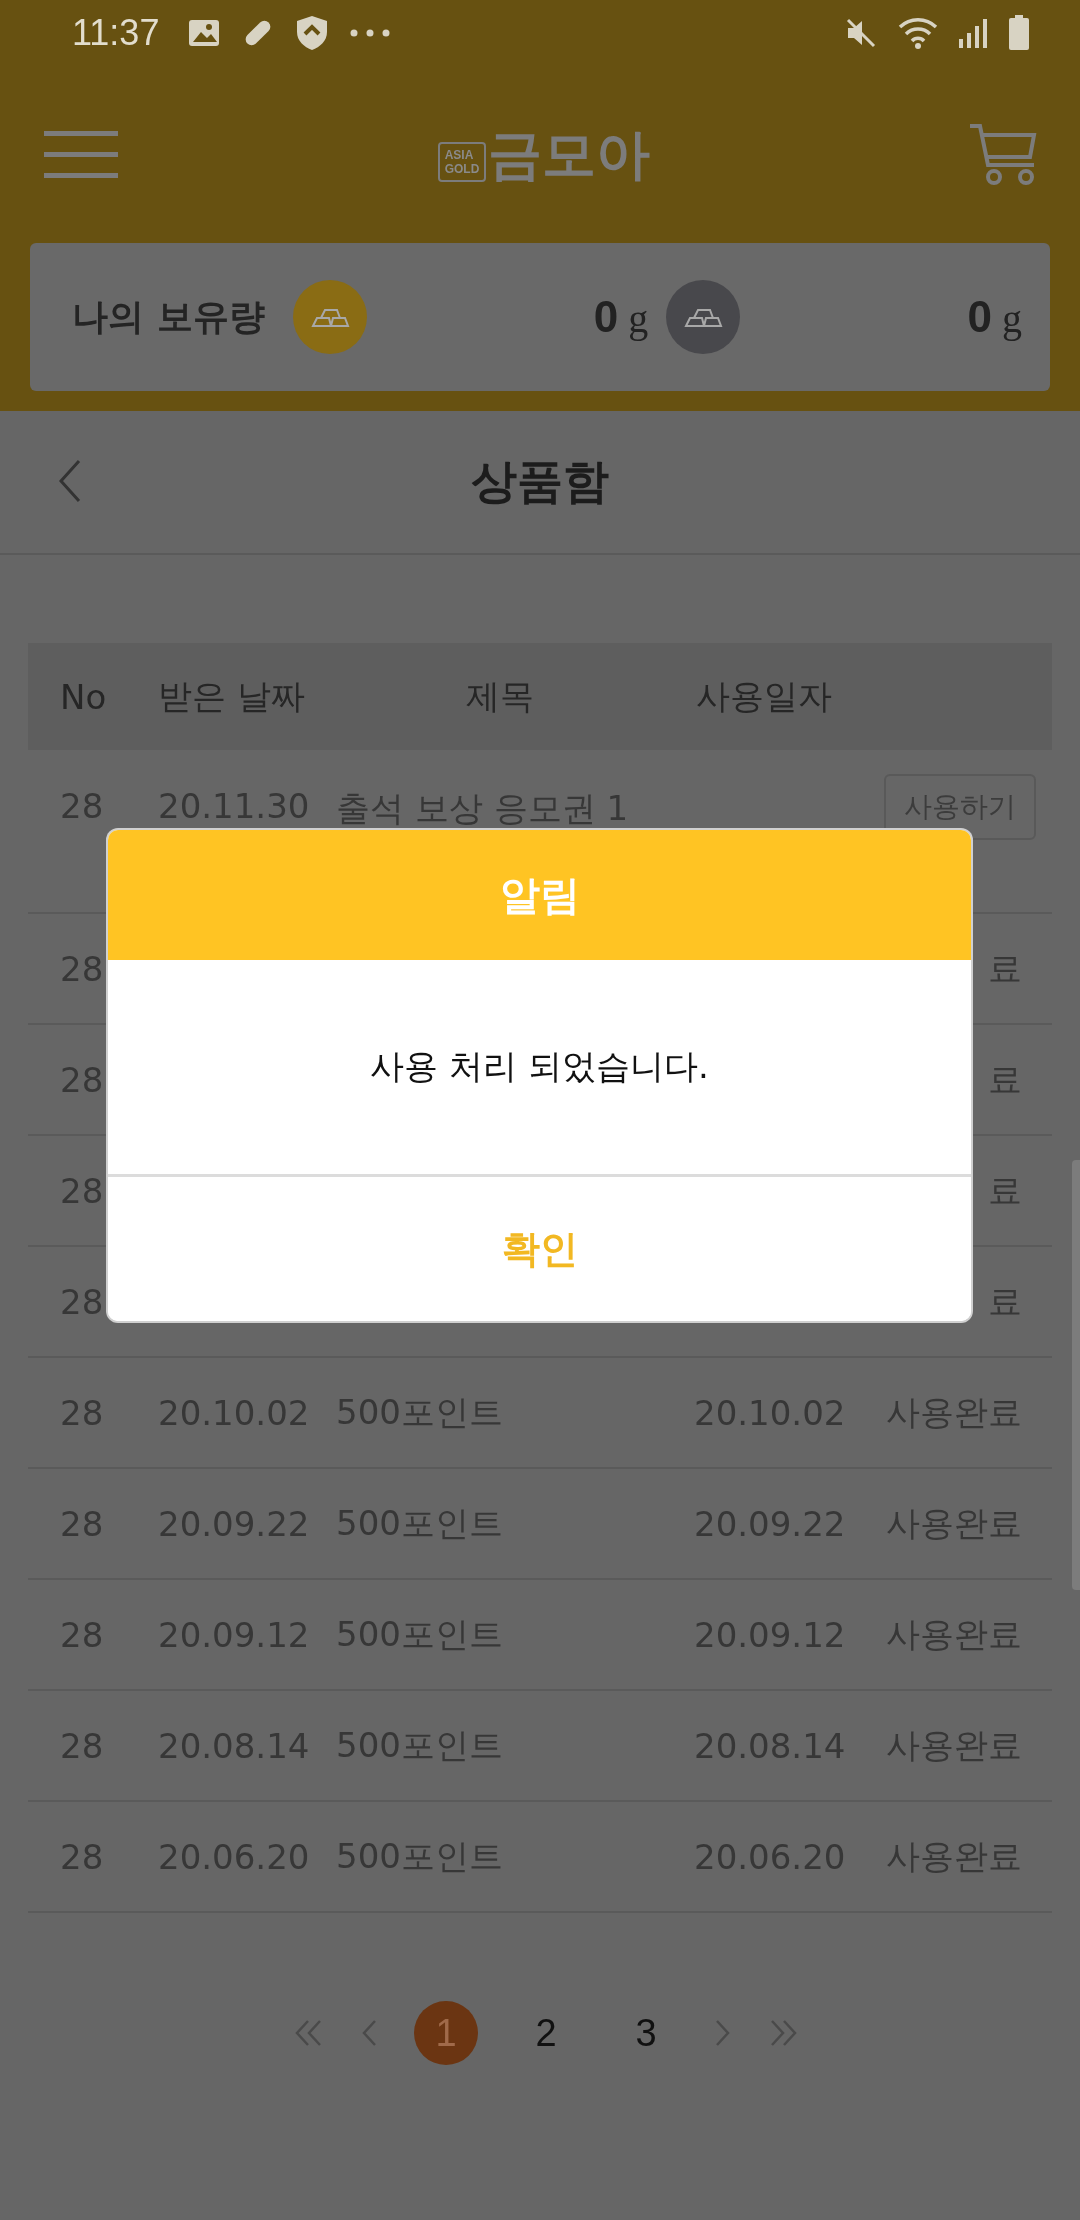 This screenshot has width=1080, height=2220. I want to click on clock-time: 11:37, so click(116, 33).